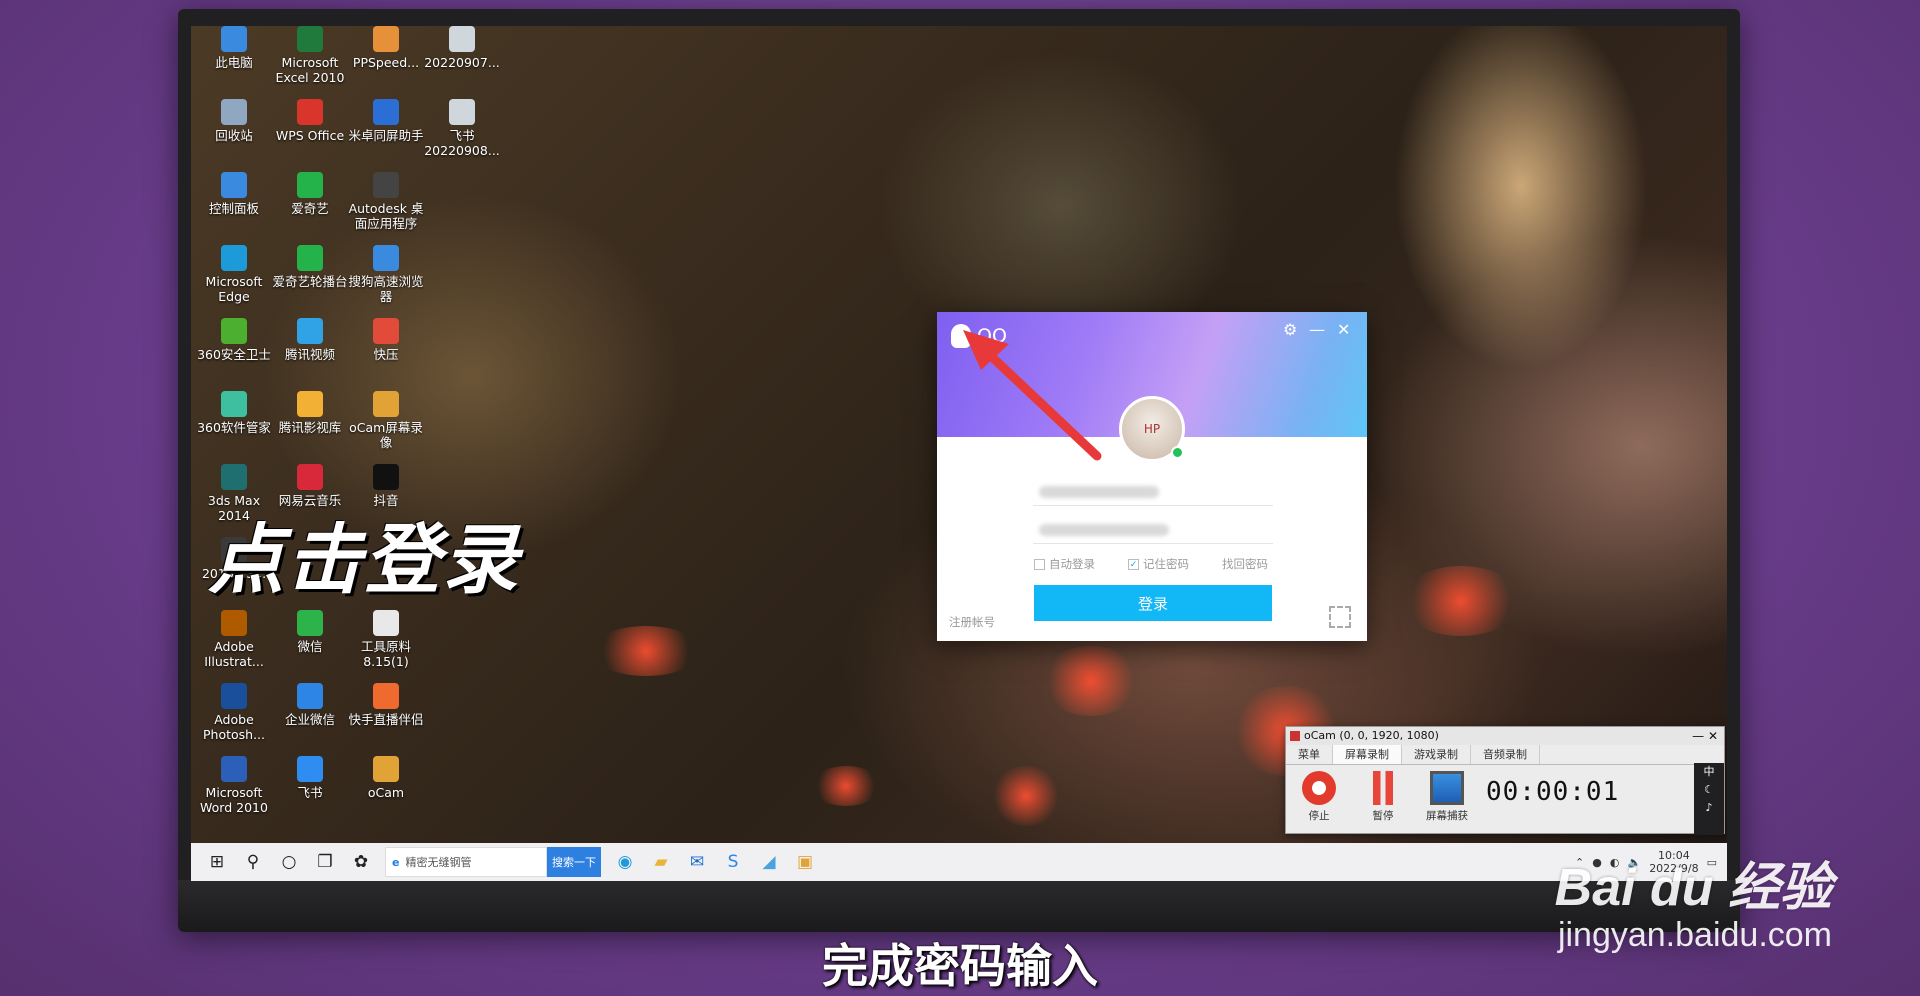 The width and height of the screenshot is (1920, 996). What do you see at coordinates (1705, 736) in the screenshot?
I see `close-icon: — ✕` at bounding box center [1705, 736].